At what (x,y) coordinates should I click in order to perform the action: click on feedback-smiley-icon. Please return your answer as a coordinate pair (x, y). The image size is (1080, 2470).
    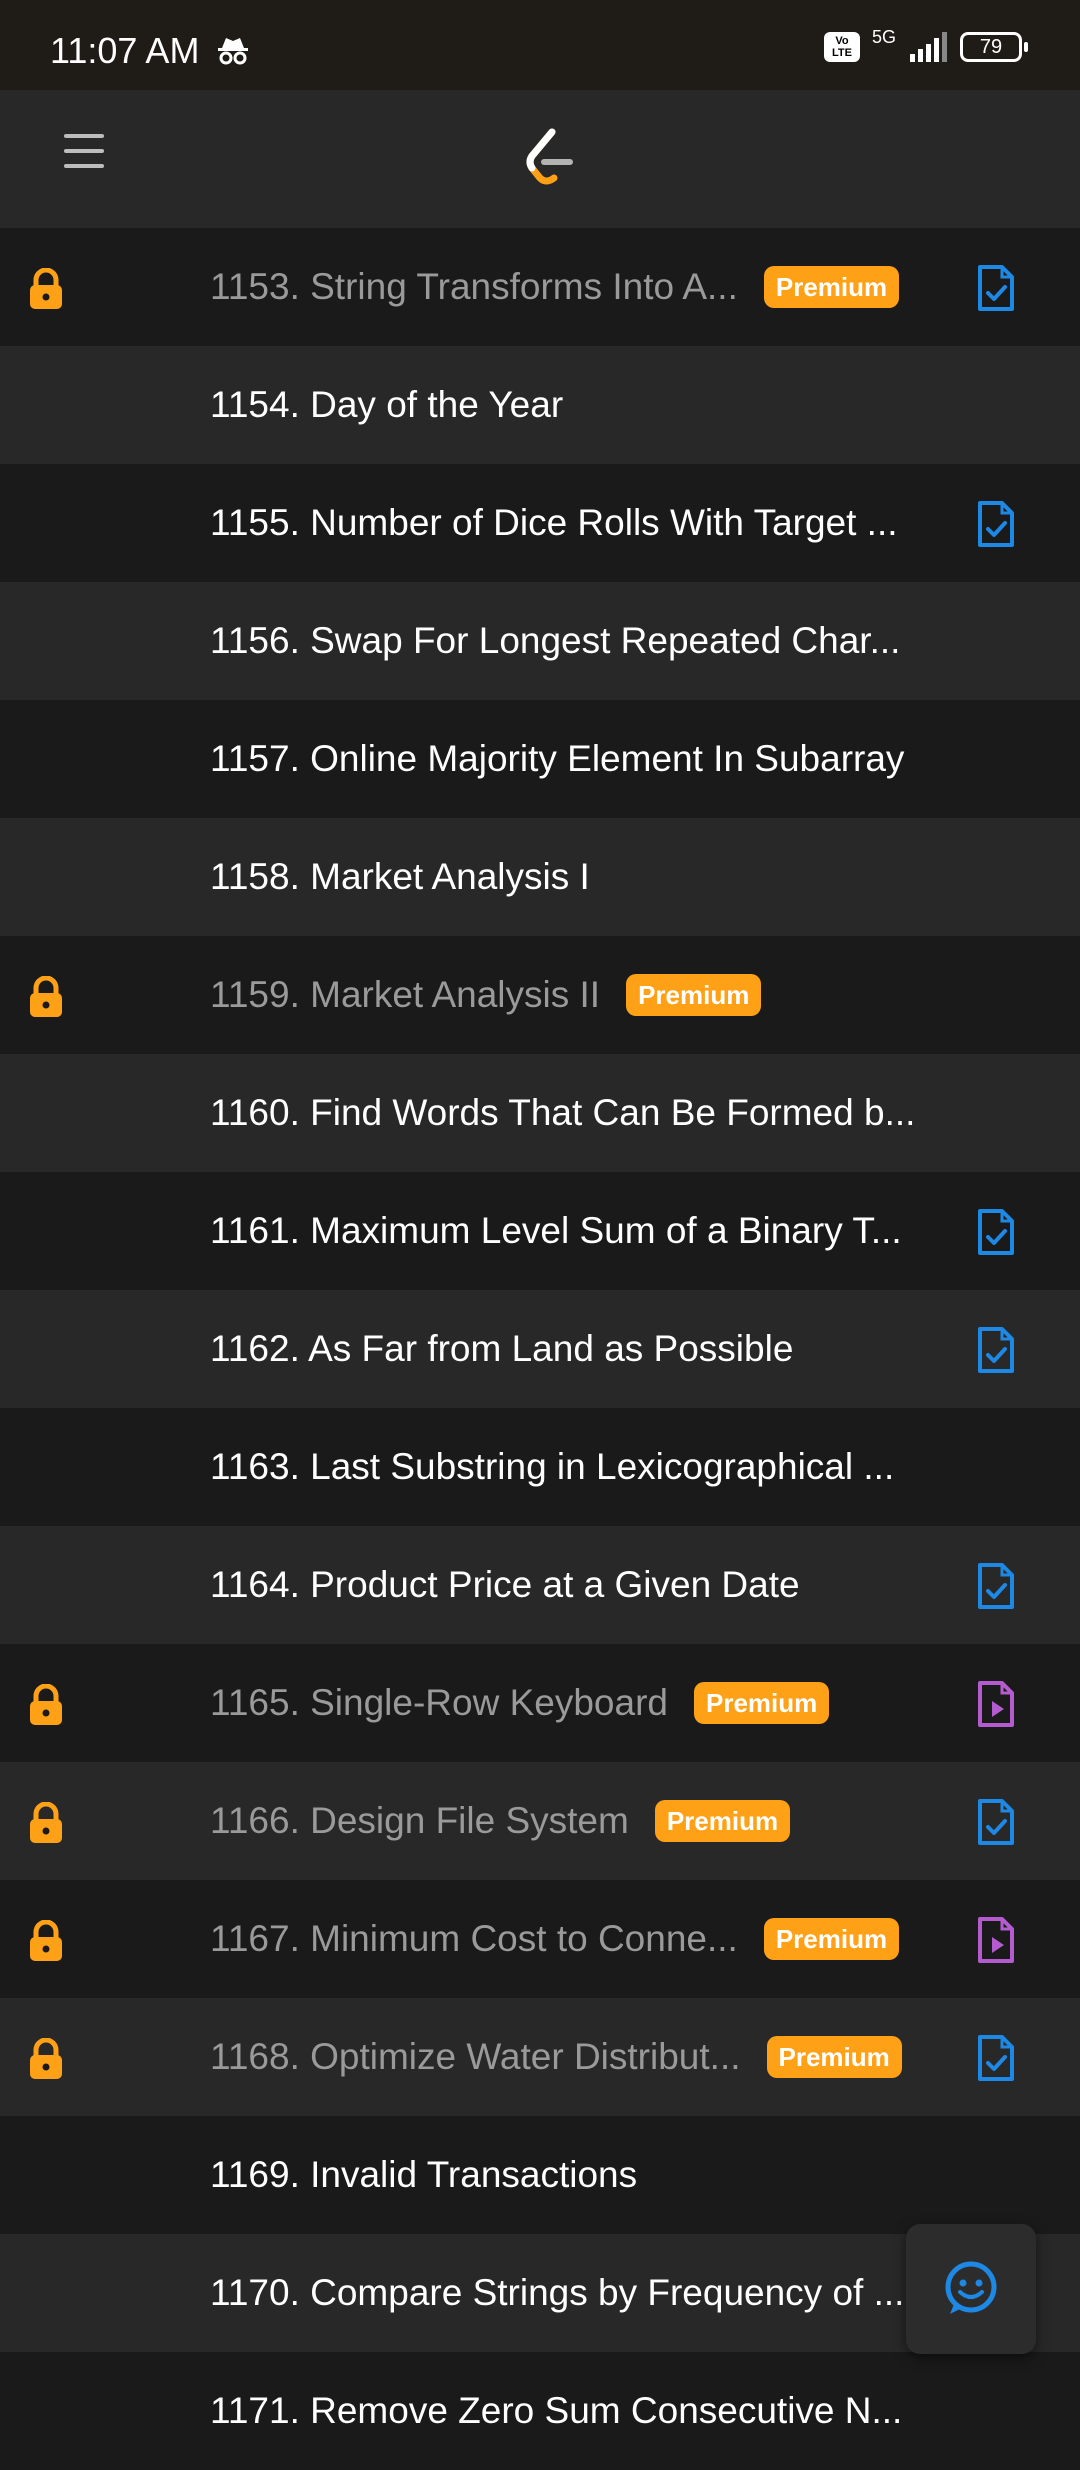
    Looking at the image, I should click on (971, 2287).